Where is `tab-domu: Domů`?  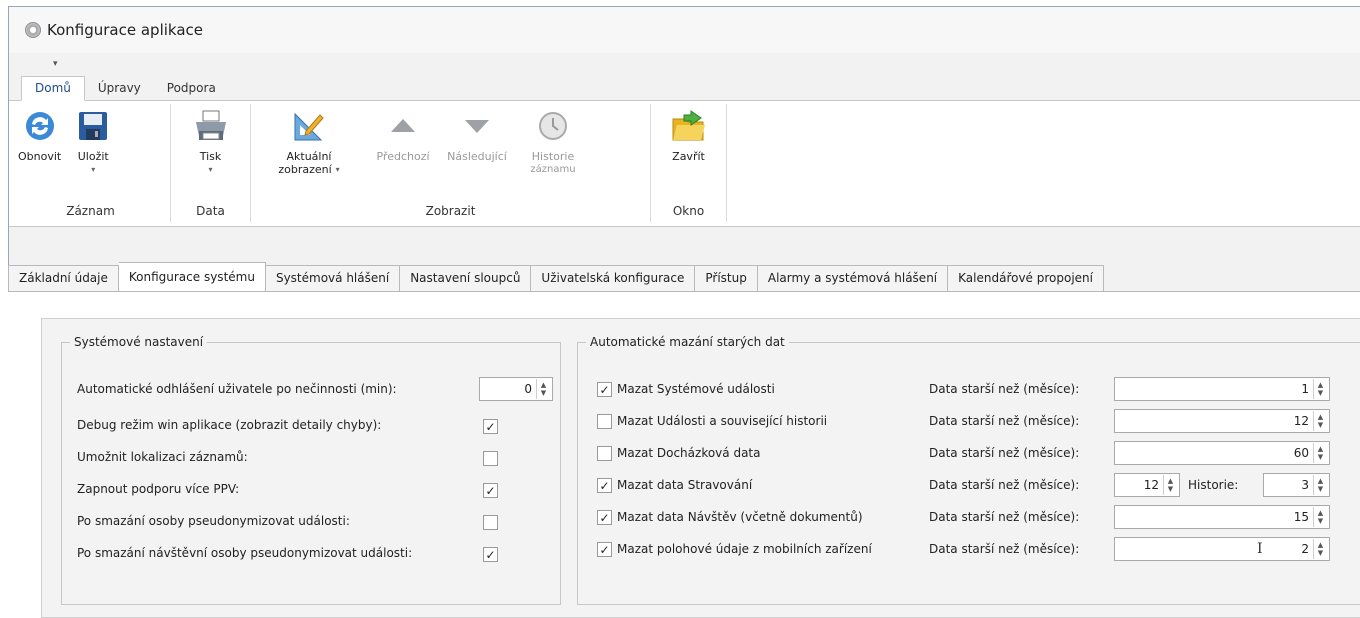
tab-domu: Domů is located at coordinates (53, 88).